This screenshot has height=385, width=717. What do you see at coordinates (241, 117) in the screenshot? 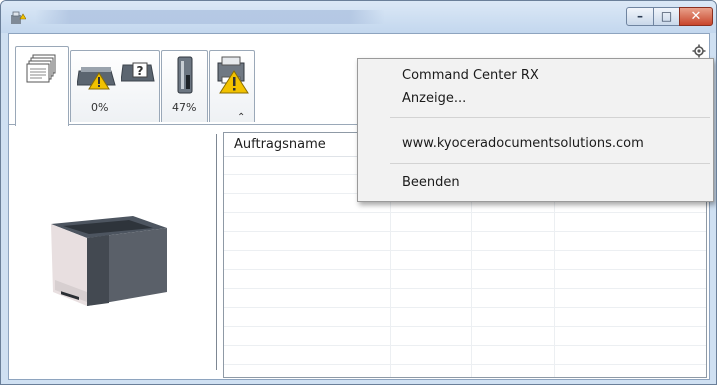
I see `collapse-icon: ⌃` at bounding box center [241, 117].